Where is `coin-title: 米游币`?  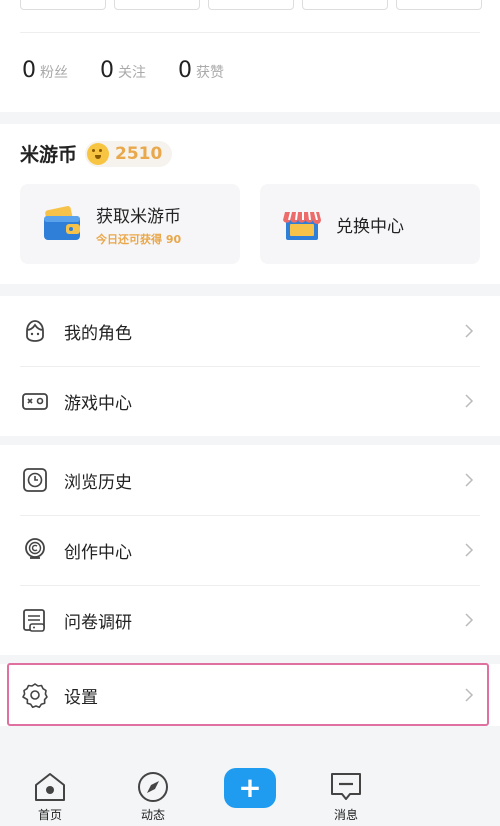 coin-title: 米游币 is located at coordinates (49, 155).